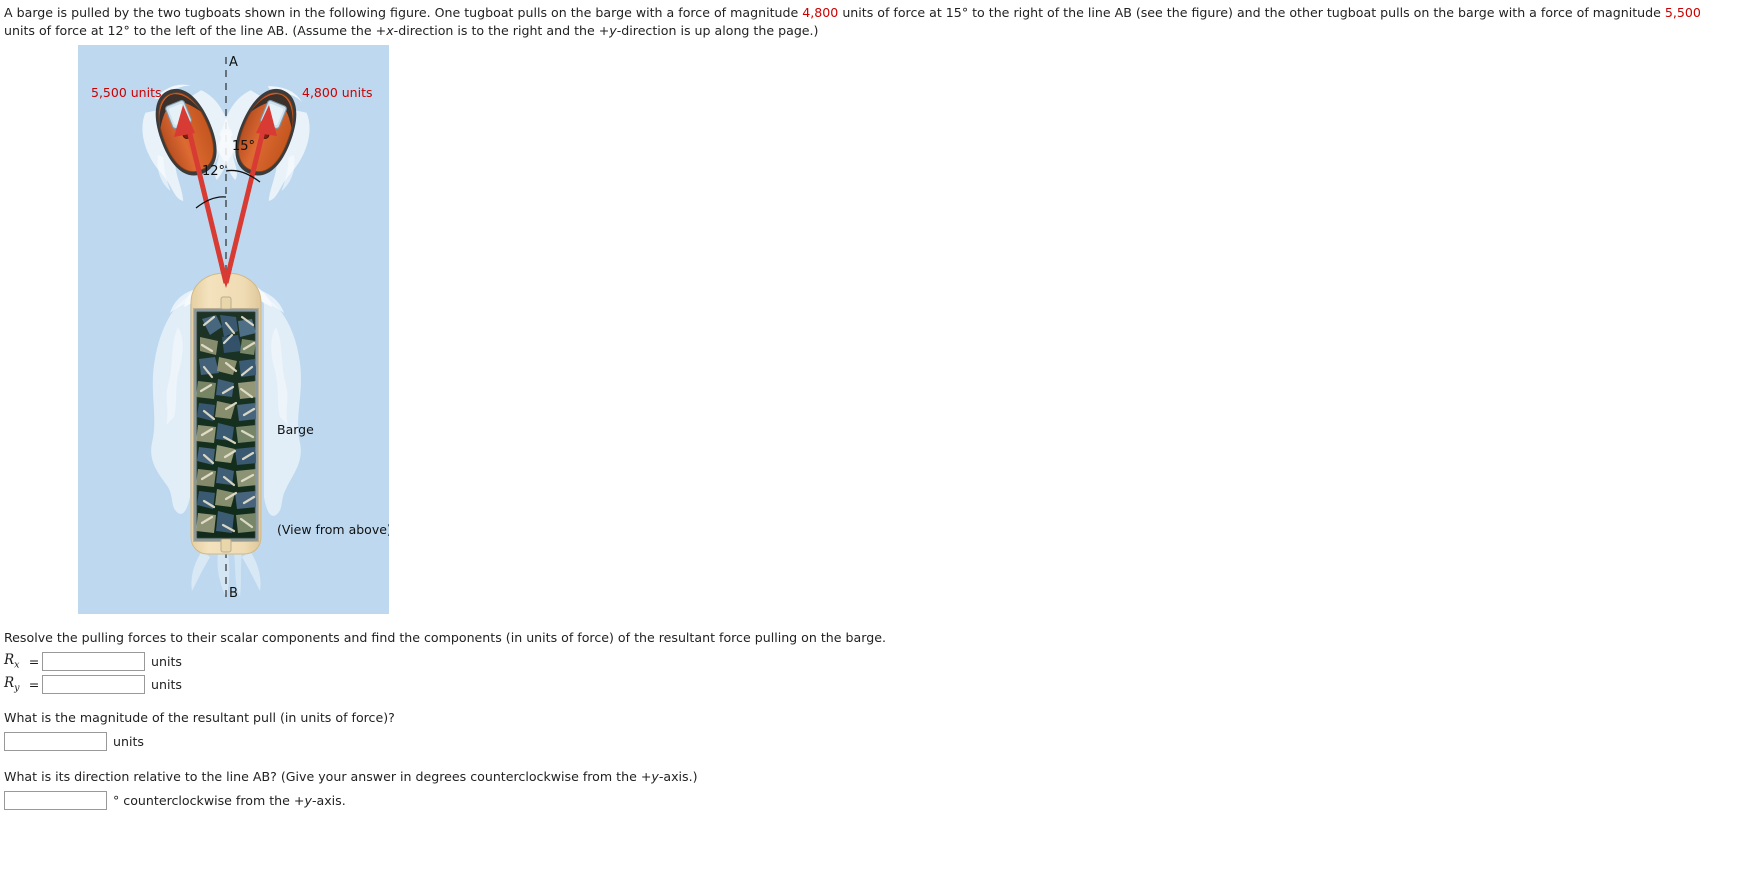  I want to click on ry-label: Ry, so click(12, 684).